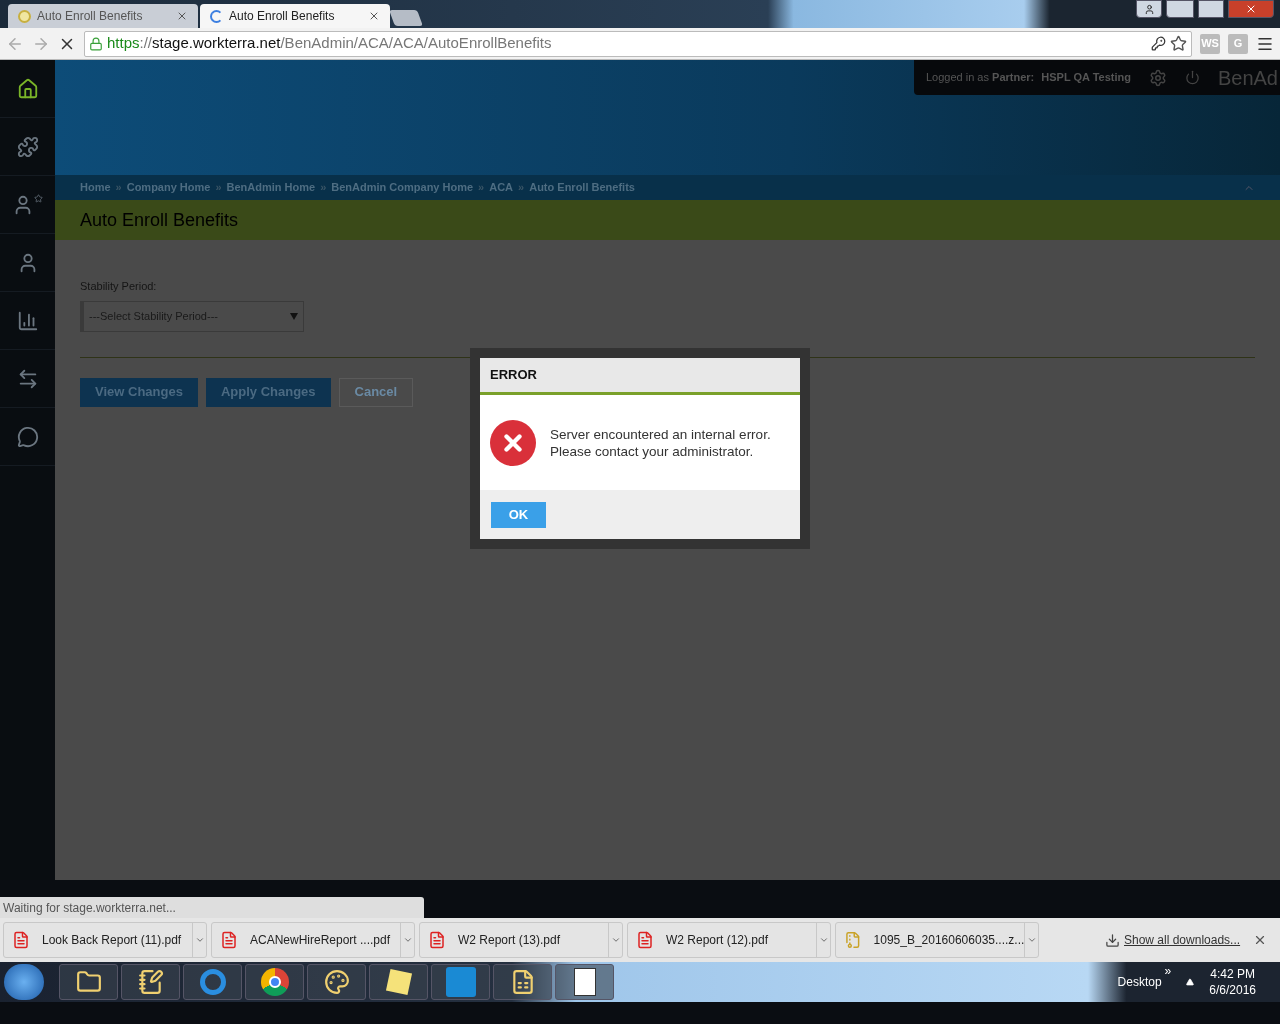 This screenshot has height=1024, width=1280. What do you see at coordinates (501, 187) in the screenshot?
I see `breadcrumb-link: ACA` at bounding box center [501, 187].